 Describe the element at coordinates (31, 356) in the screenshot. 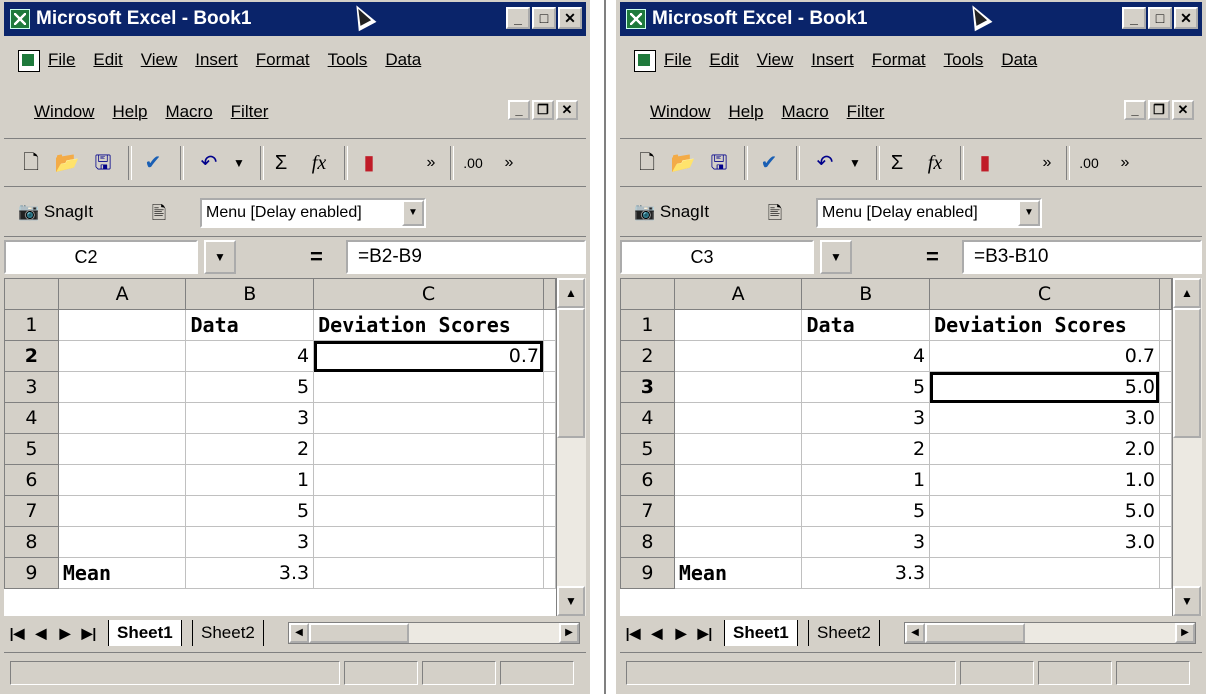

I see `row-header: 2` at that location.